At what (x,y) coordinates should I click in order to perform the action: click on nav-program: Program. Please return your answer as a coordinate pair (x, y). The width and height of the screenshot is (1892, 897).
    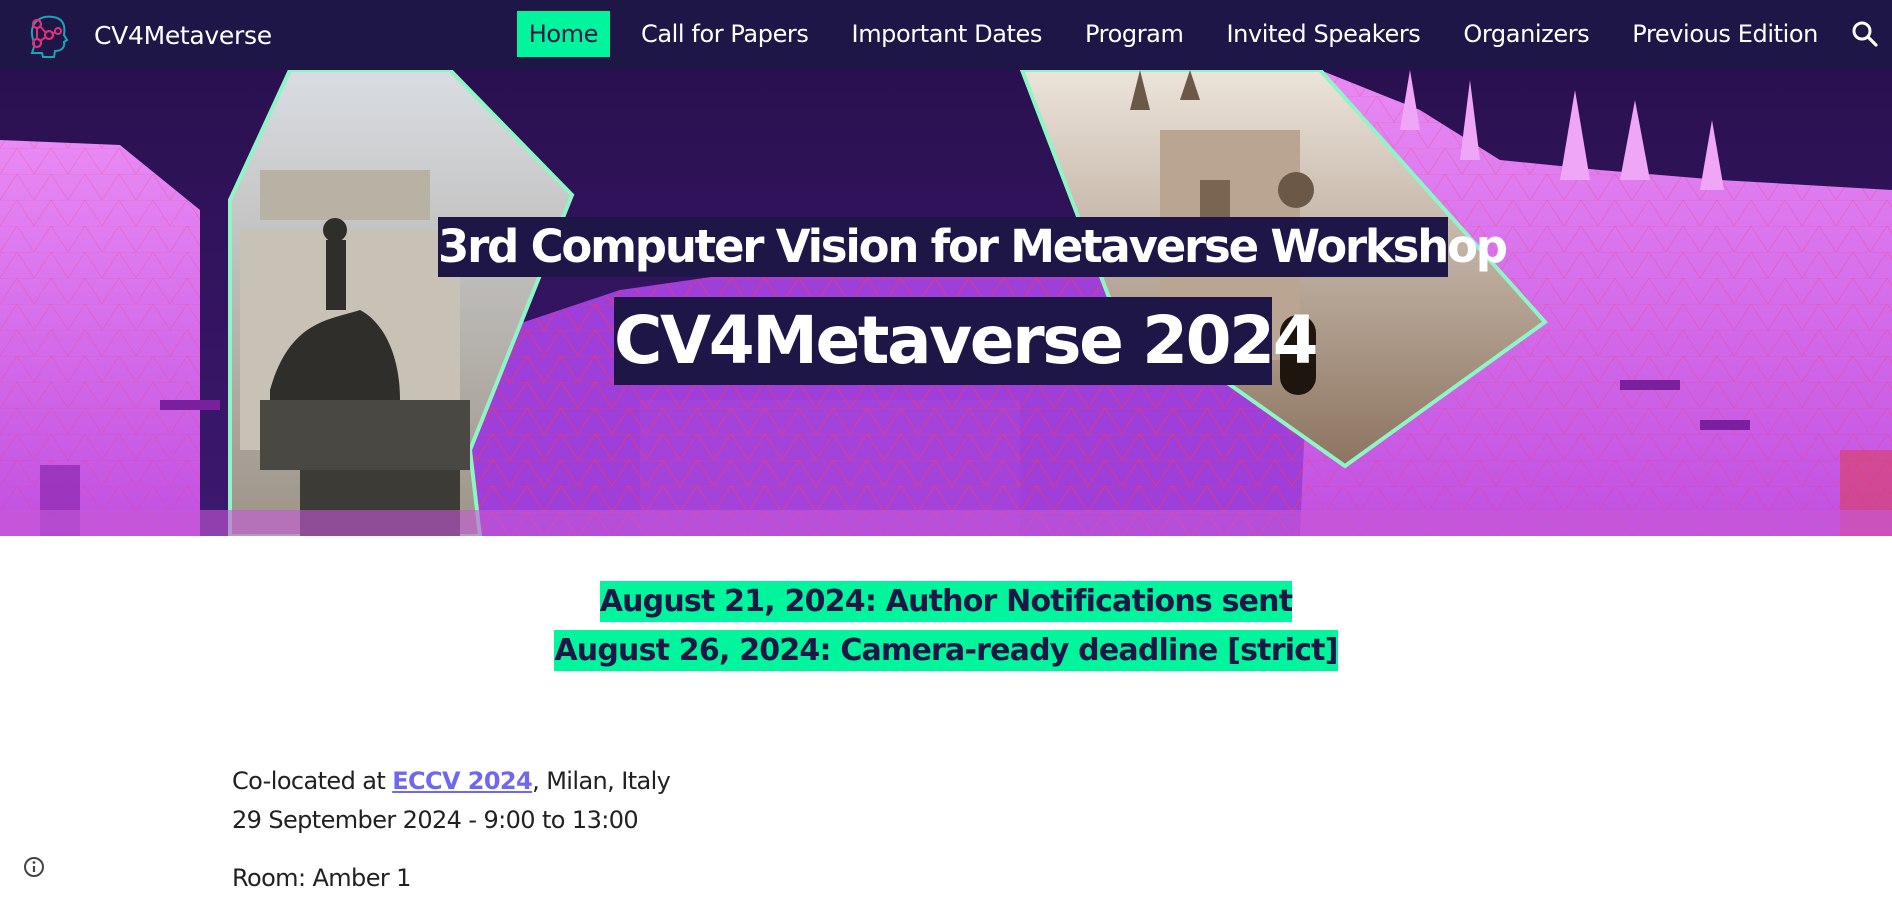
    Looking at the image, I should click on (1134, 34).